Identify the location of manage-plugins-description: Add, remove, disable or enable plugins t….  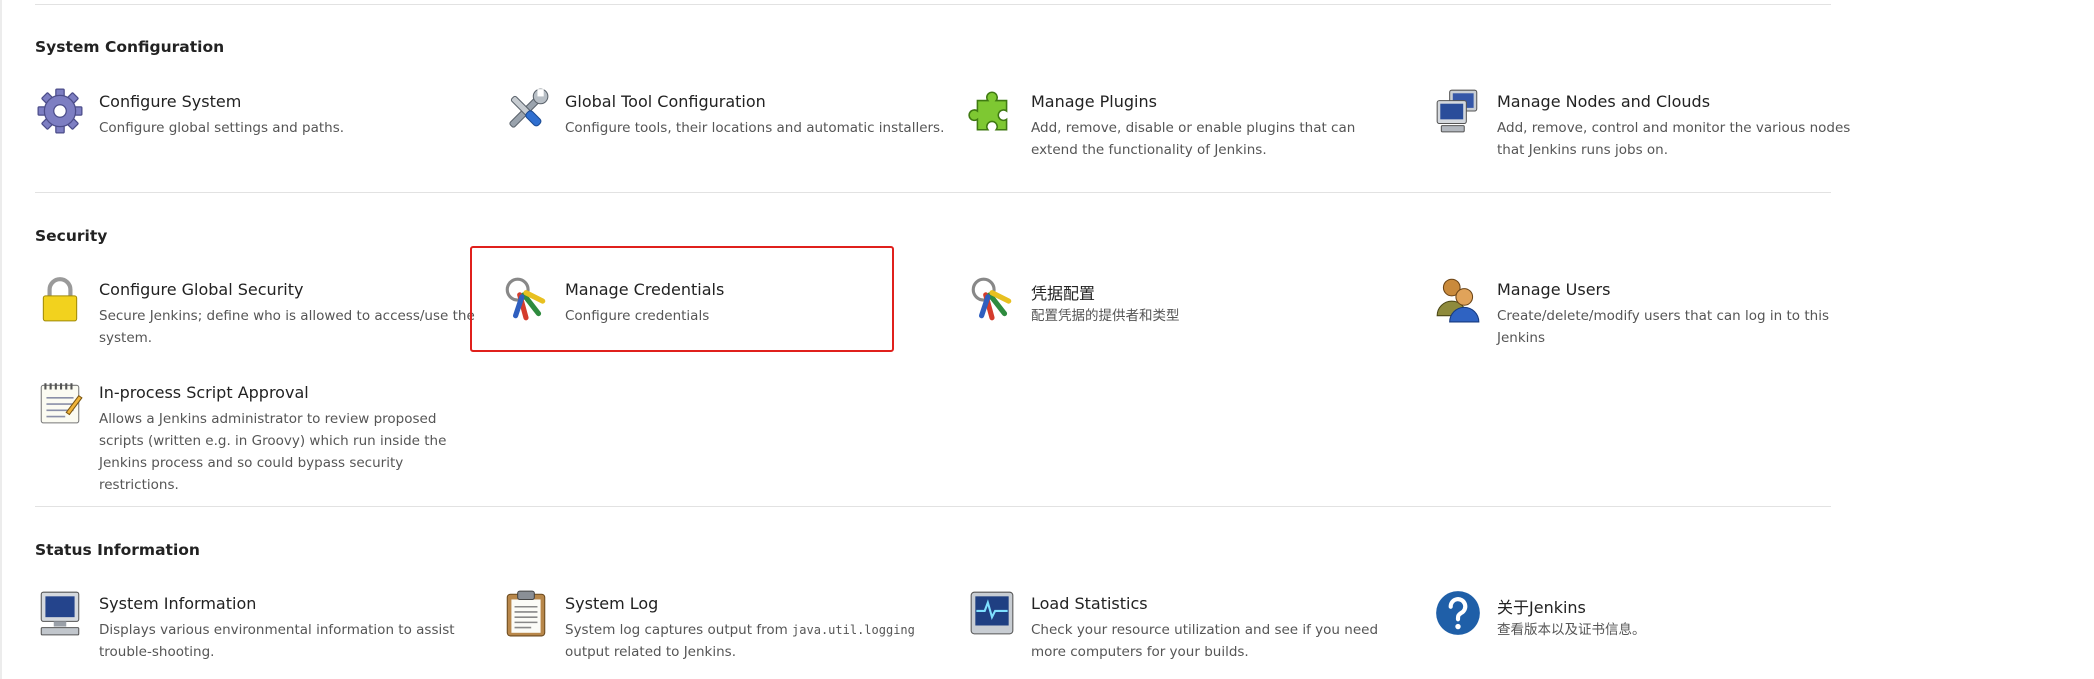
(1193, 139).